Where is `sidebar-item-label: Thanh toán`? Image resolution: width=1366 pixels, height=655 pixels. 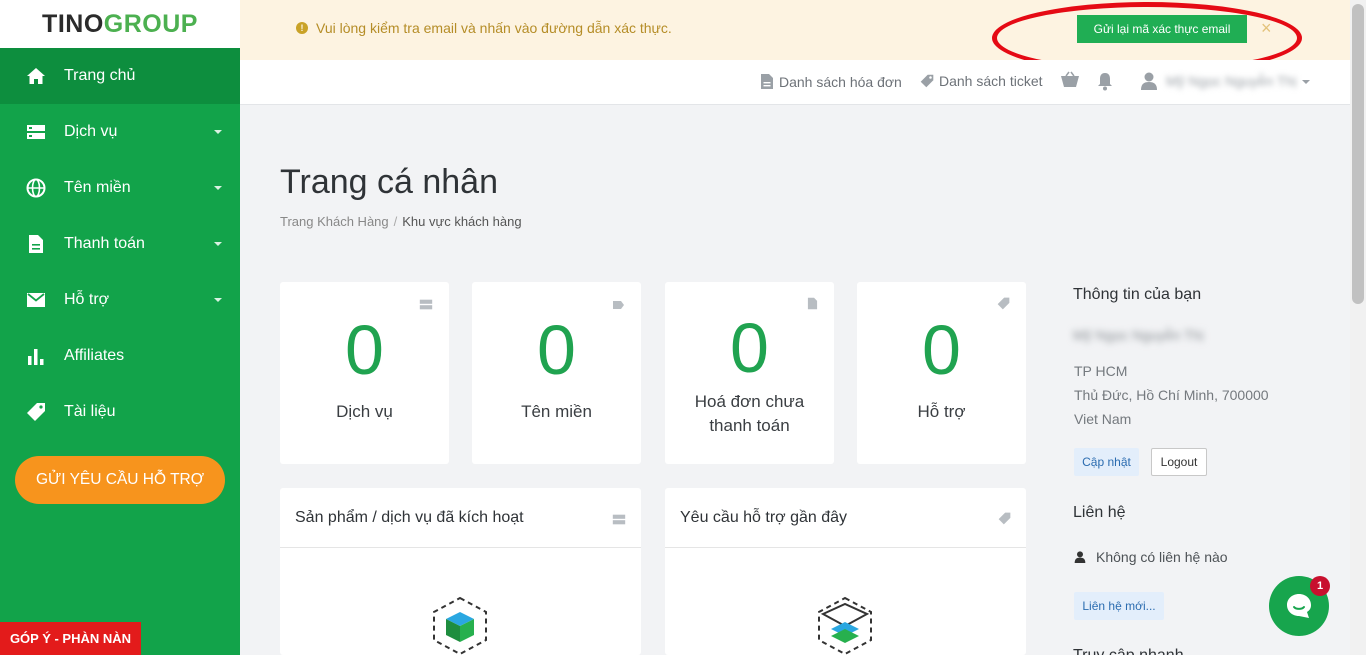 sidebar-item-label: Thanh toán is located at coordinates (104, 243).